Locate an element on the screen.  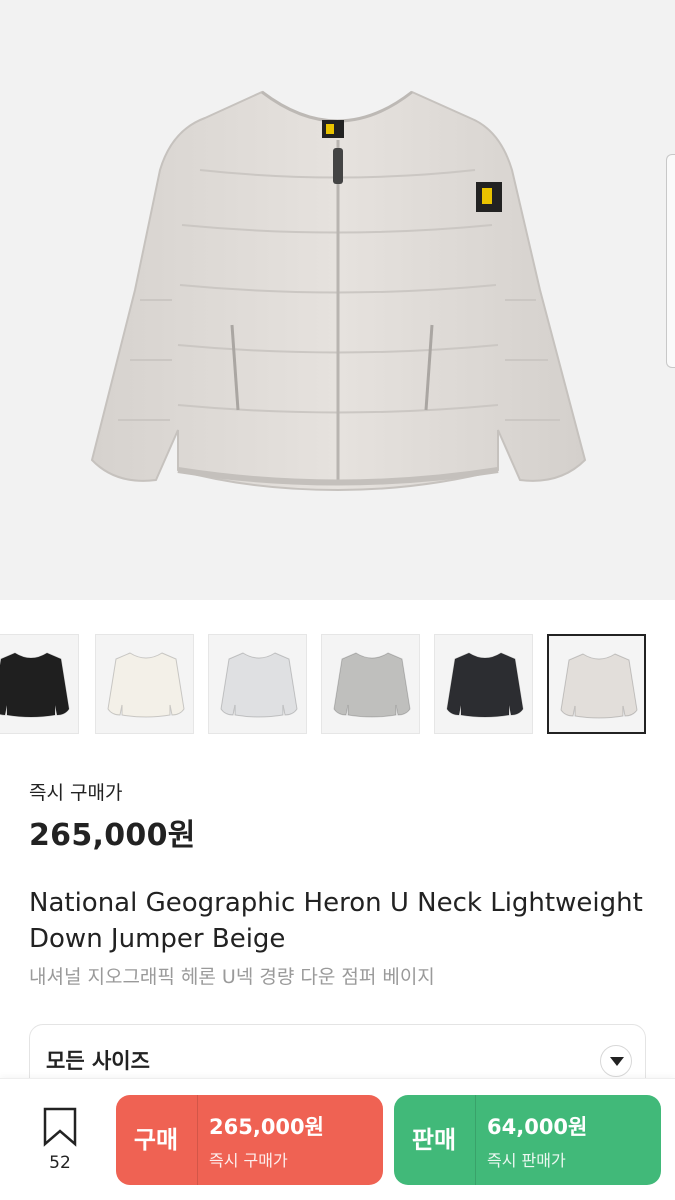
sell-button-price: 64,000원 is located at coordinates (537, 1127).